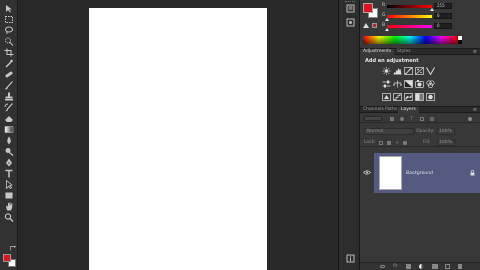 The width and height of the screenshot is (480, 270). I want to click on opacity-value: 100%, so click(446, 131).